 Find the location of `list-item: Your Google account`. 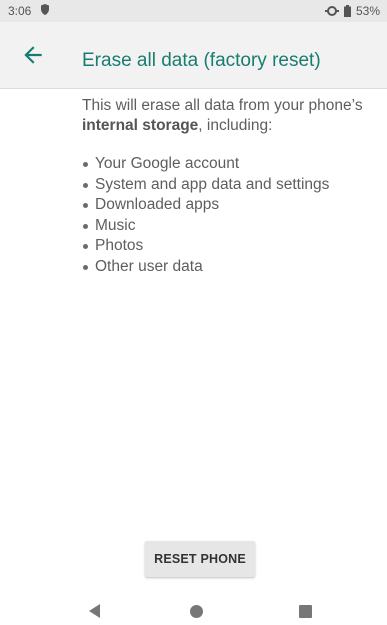

list-item: Your Google account is located at coordinates (232, 164).